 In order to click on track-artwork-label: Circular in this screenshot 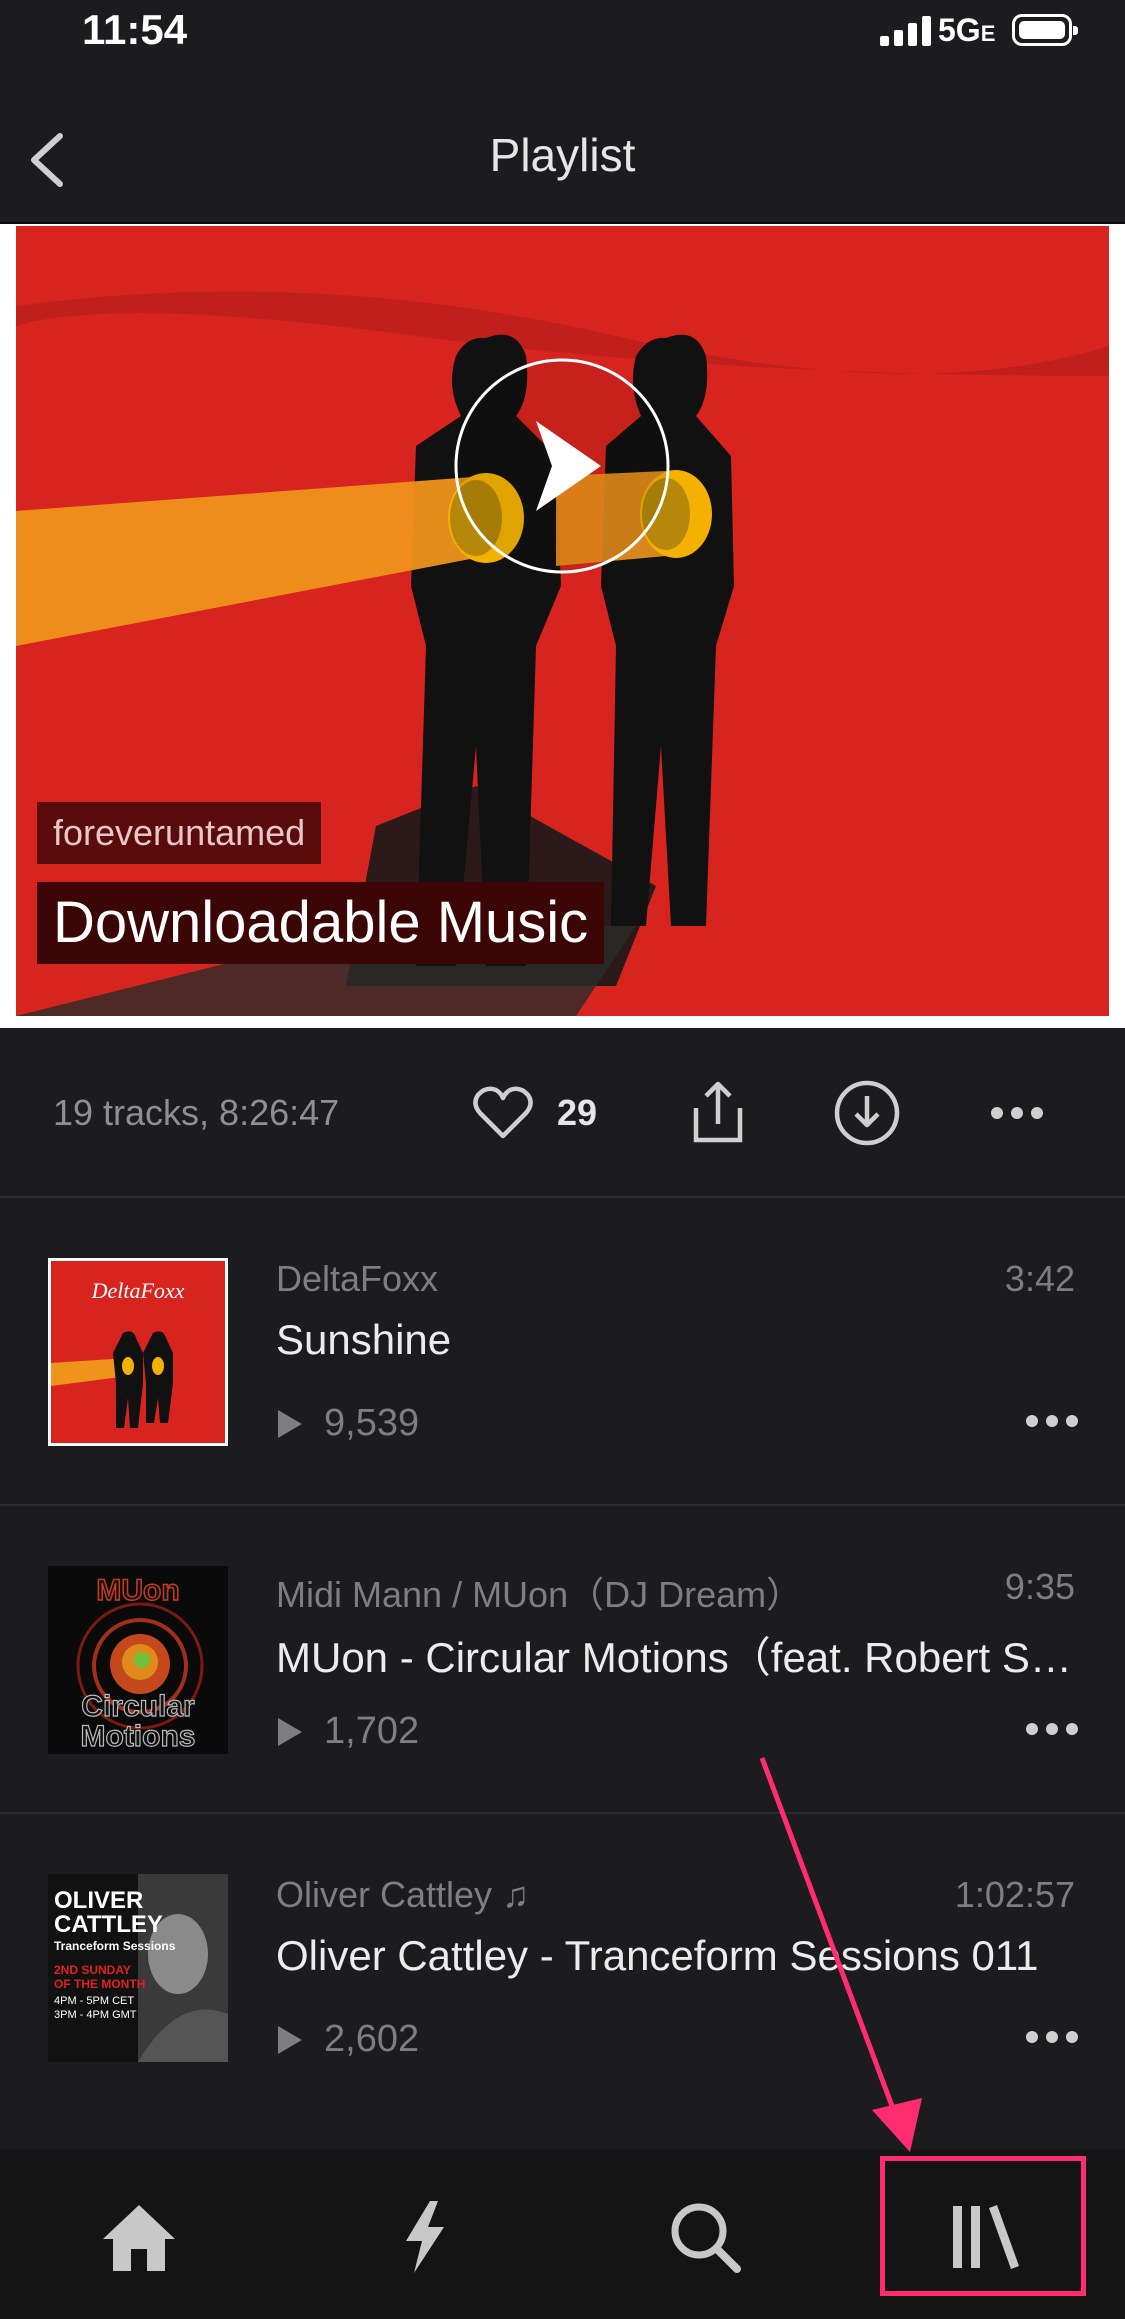, I will do `click(138, 1706)`.